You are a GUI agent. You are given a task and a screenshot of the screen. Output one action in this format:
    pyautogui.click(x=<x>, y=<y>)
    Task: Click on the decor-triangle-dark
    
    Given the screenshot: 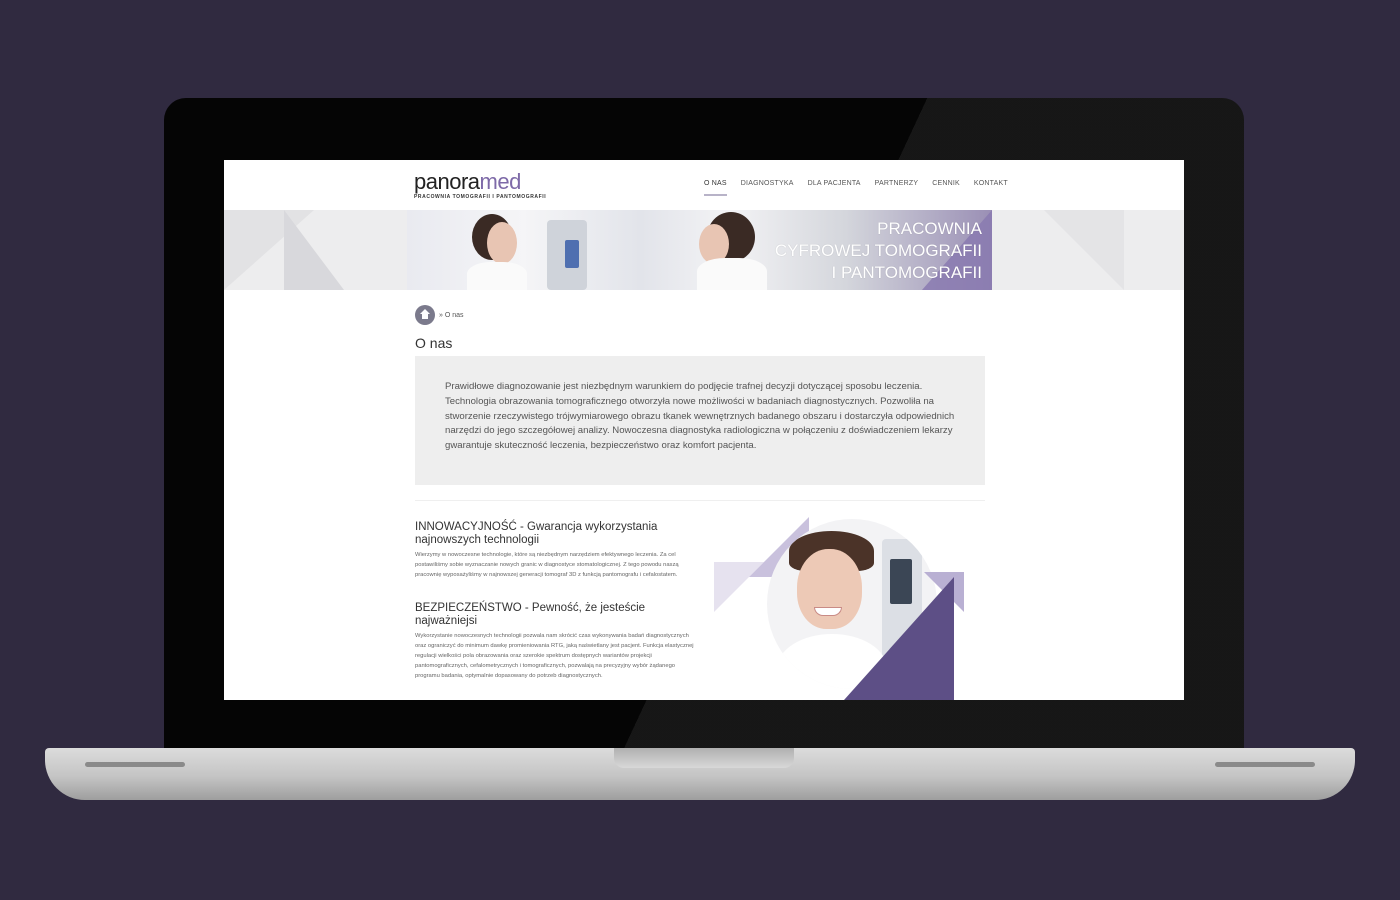 What is the action you would take?
    pyautogui.click(x=899, y=638)
    